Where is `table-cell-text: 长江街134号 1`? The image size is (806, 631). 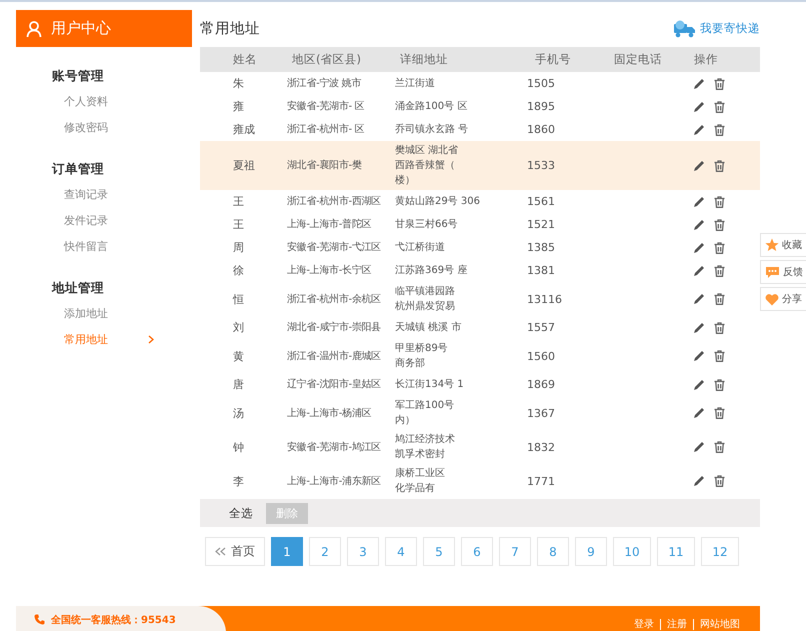 table-cell-text: 长江街134号 1 is located at coordinates (429, 385).